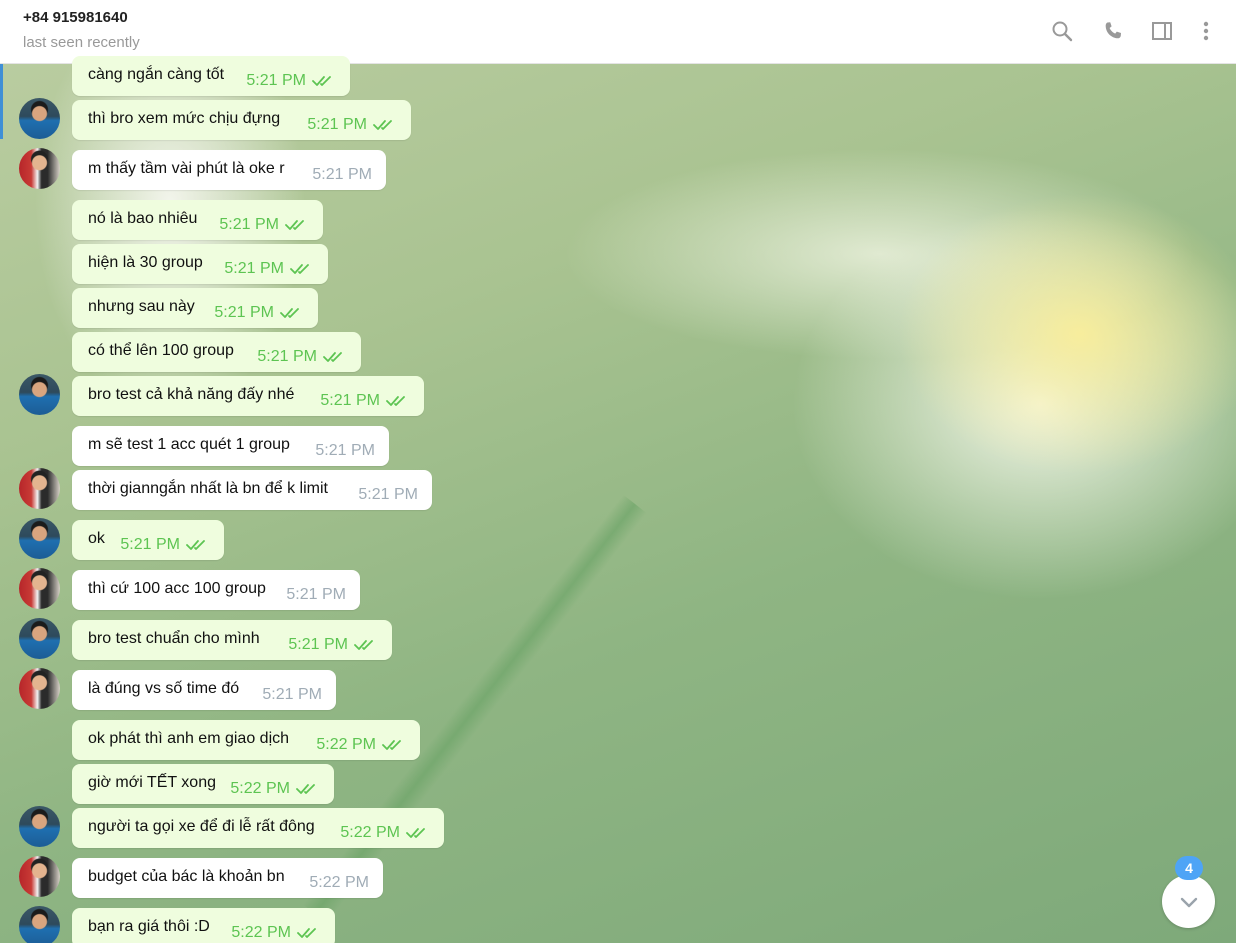 This screenshot has width=1236, height=943. Describe the element at coordinates (201, 826) in the screenshot. I see `message-text: người ta gọi xe để đi lễ rất đông` at that location.